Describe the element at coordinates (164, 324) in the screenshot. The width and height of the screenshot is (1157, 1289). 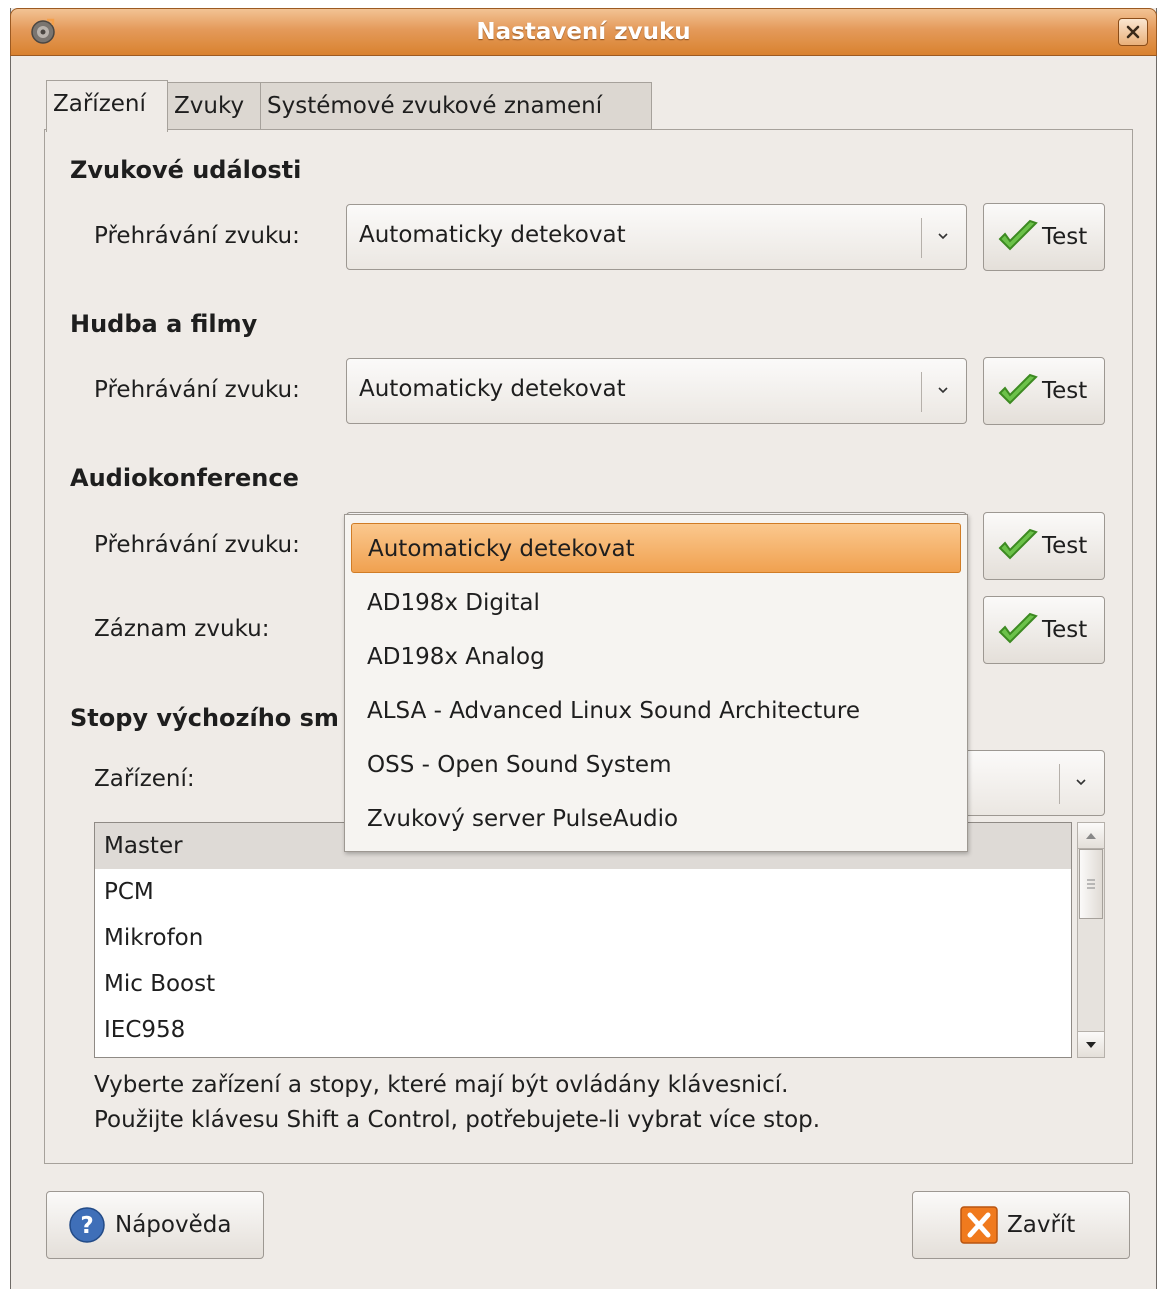
I see `section-title-music: Hudba a filmy` at that location.